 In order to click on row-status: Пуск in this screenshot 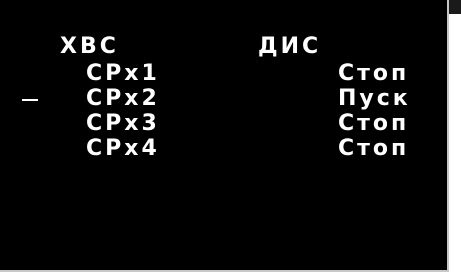, I will do `click(374, 98)`.